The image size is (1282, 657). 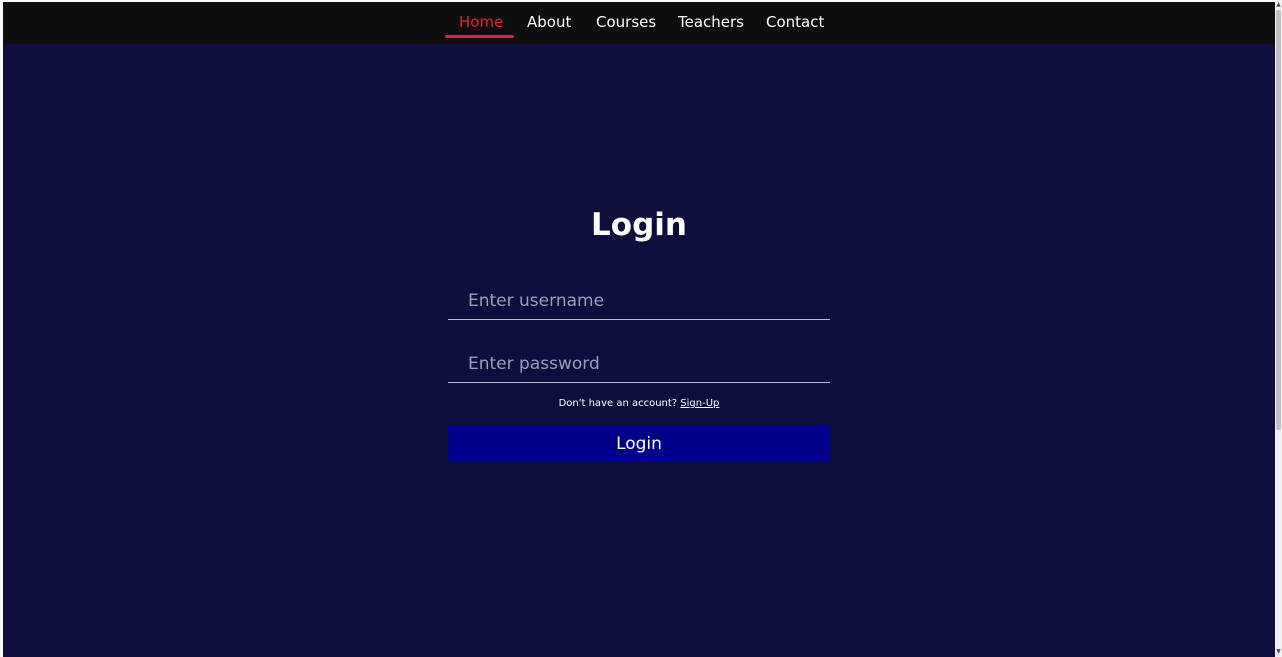 I want to click on password-input, so click(x=639, y=364).